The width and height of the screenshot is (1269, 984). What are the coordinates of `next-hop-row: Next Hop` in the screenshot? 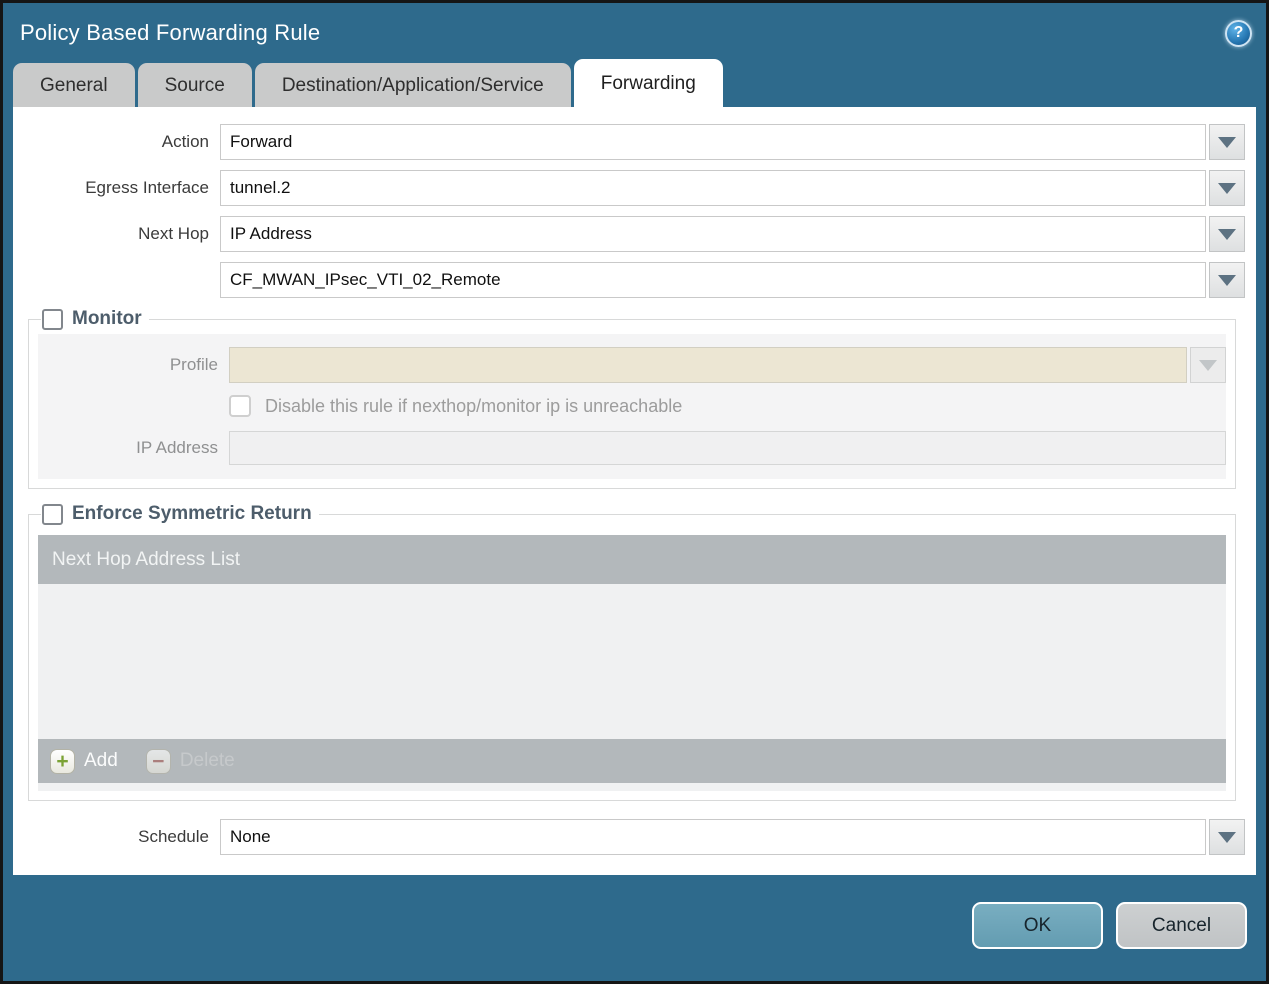 It's located at (629, 234).